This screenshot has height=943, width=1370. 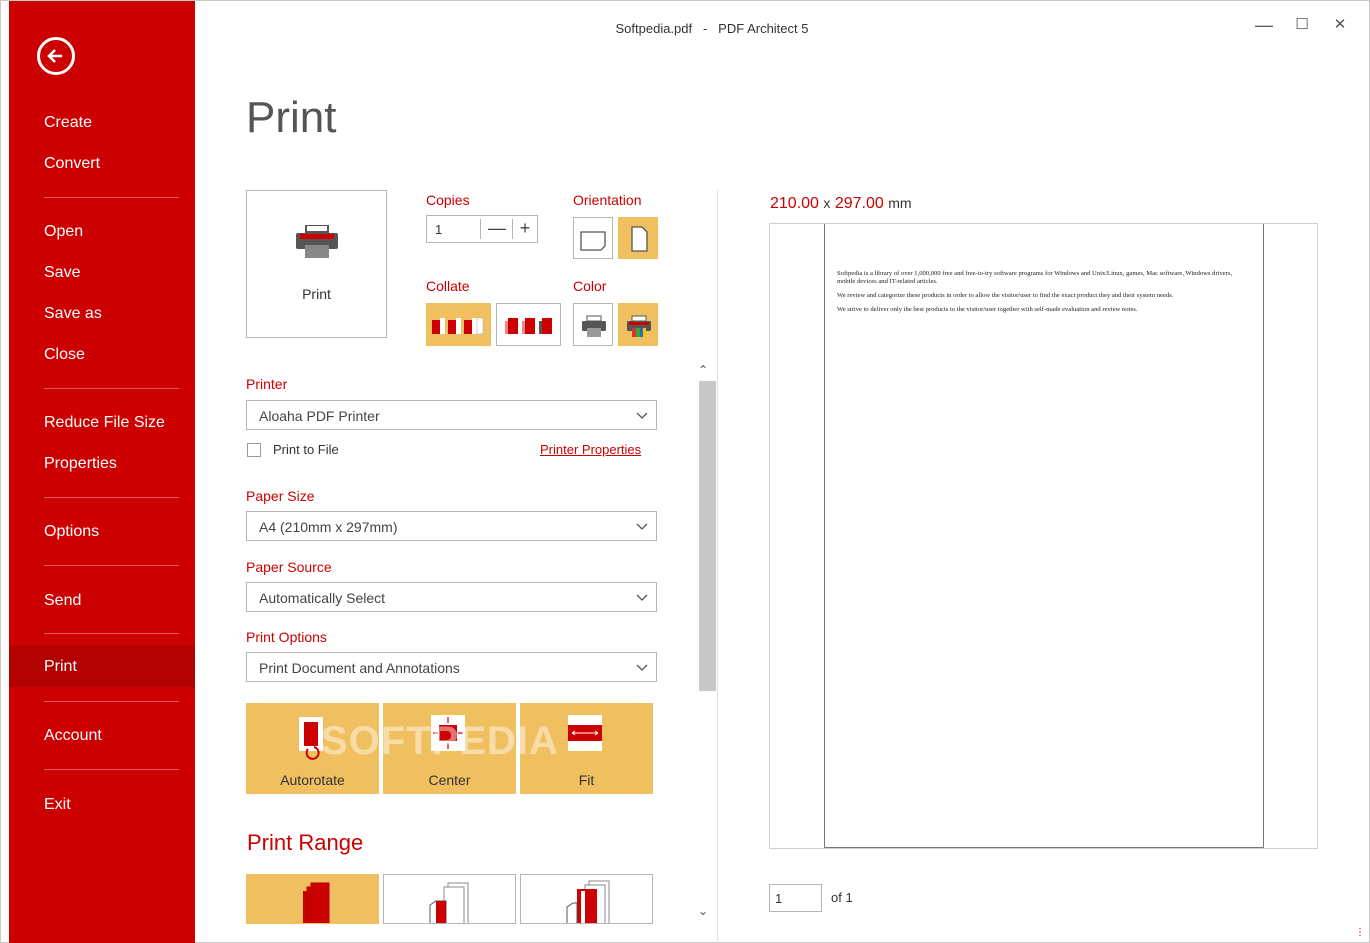 I want to click on center-icon, so click(x=448, y=733).